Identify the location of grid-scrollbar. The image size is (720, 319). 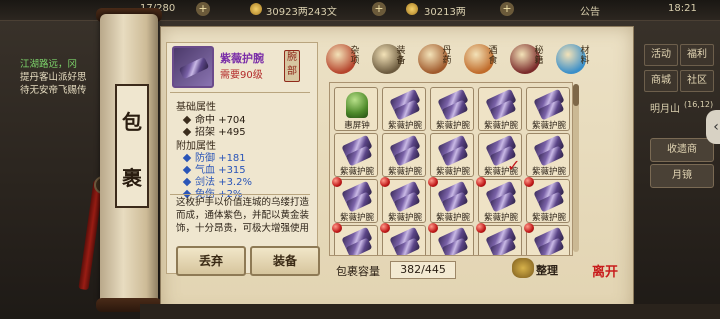
(576, 168).